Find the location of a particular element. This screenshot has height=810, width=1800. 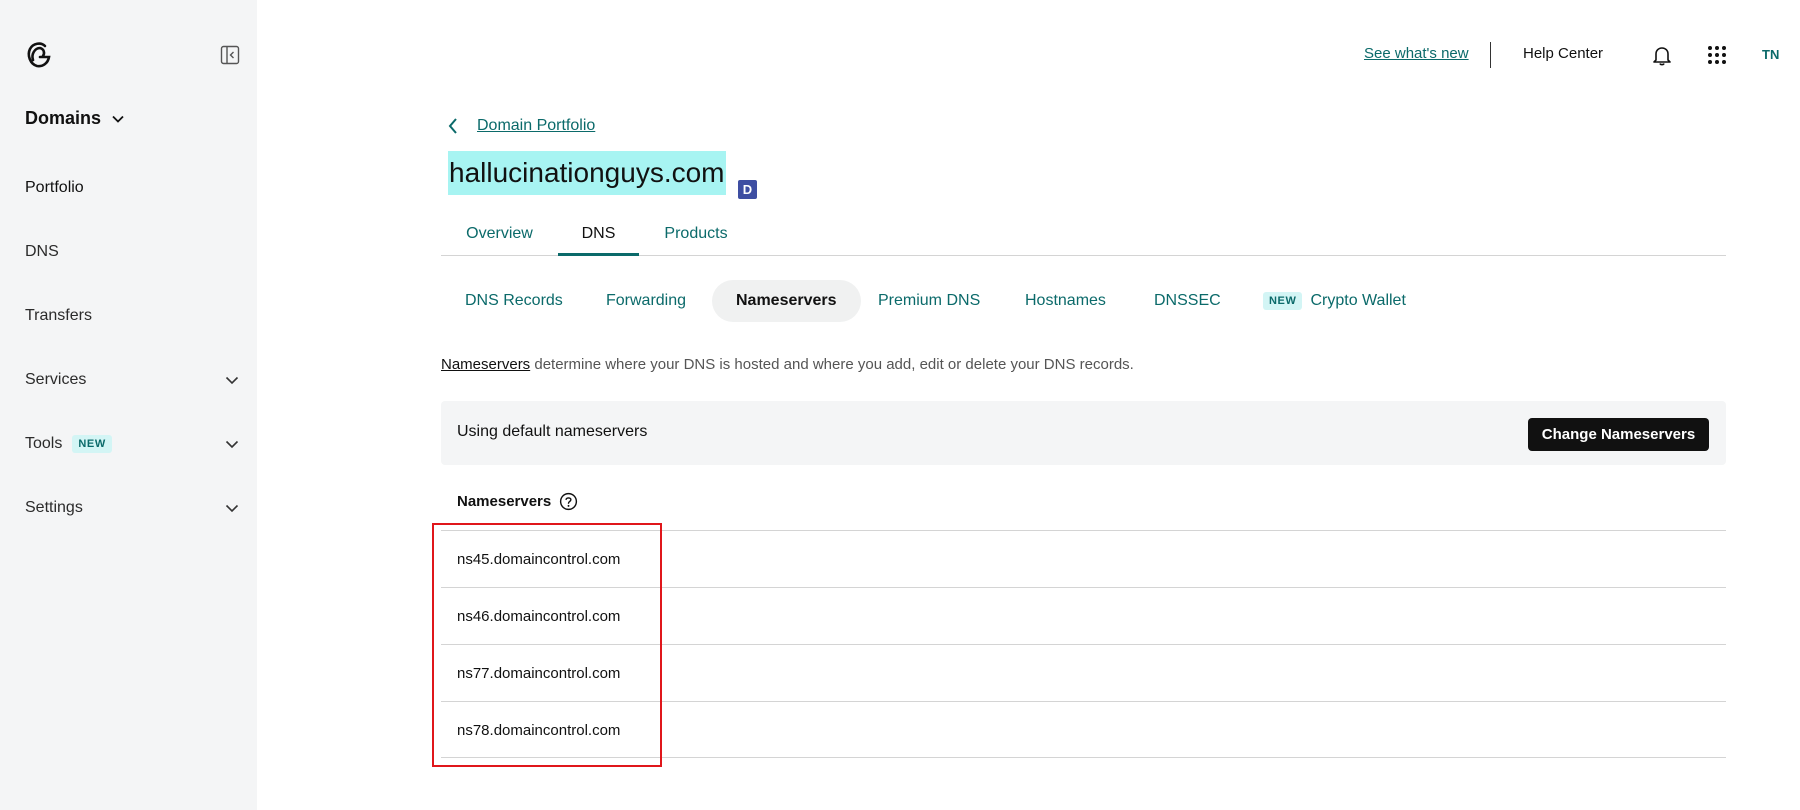

sidebar-item-label: Settings is located at coordinates (54, 507).